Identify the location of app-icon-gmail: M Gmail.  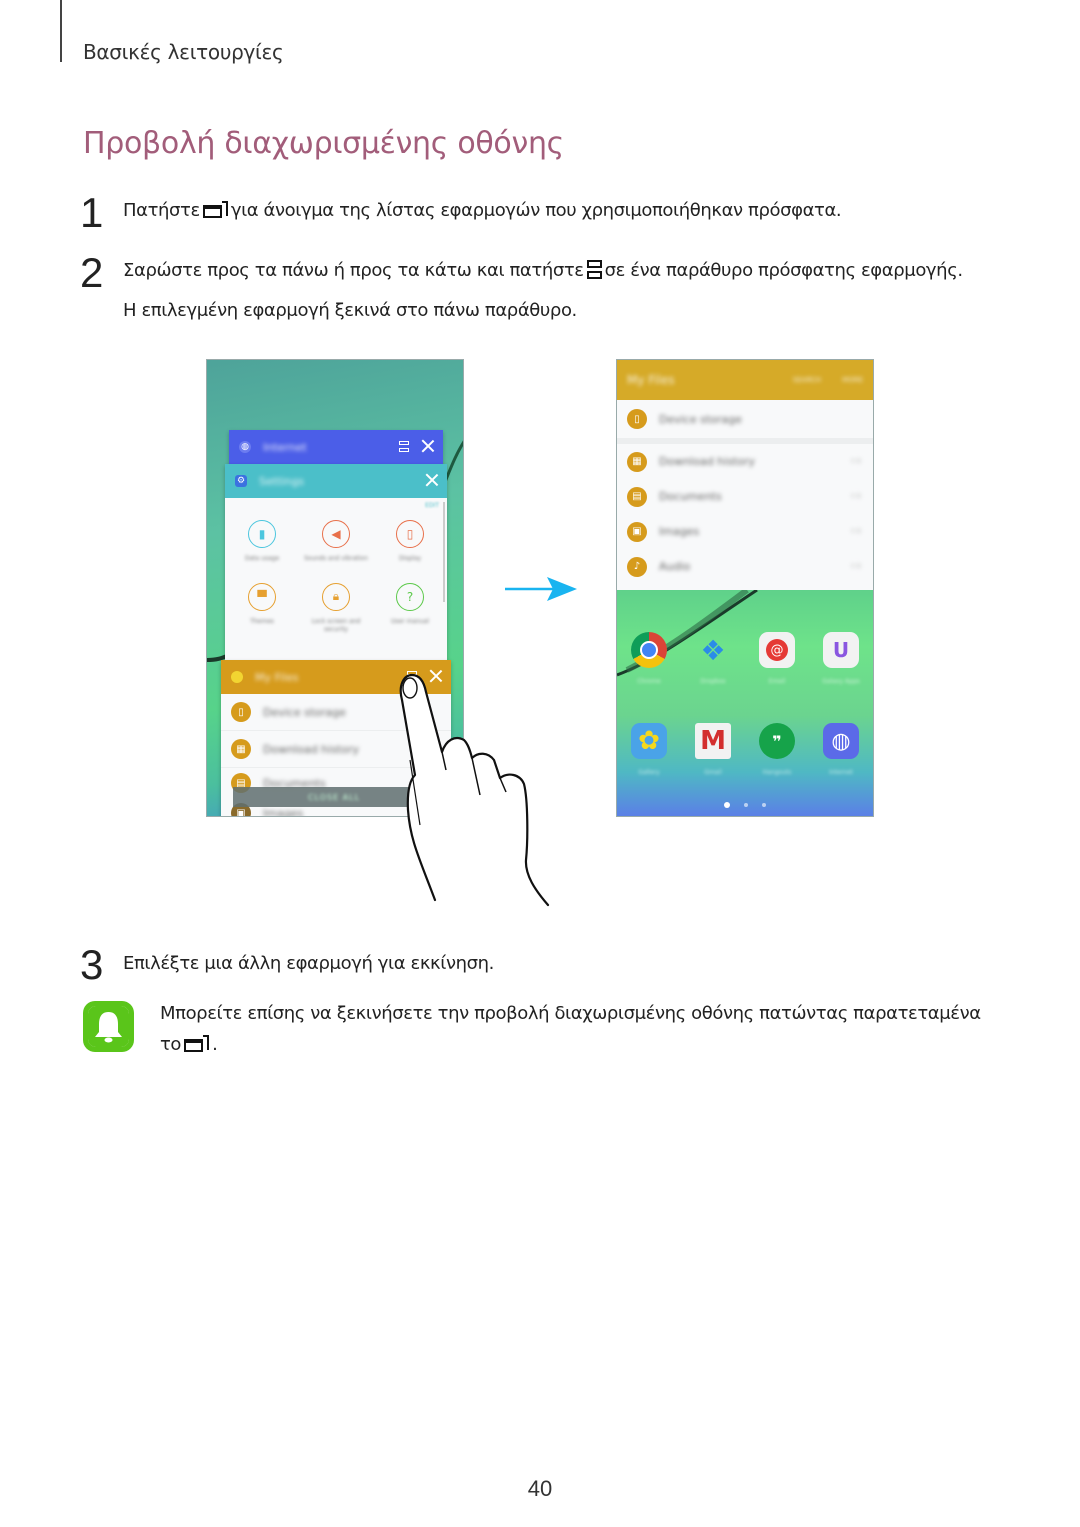
(713, 749).